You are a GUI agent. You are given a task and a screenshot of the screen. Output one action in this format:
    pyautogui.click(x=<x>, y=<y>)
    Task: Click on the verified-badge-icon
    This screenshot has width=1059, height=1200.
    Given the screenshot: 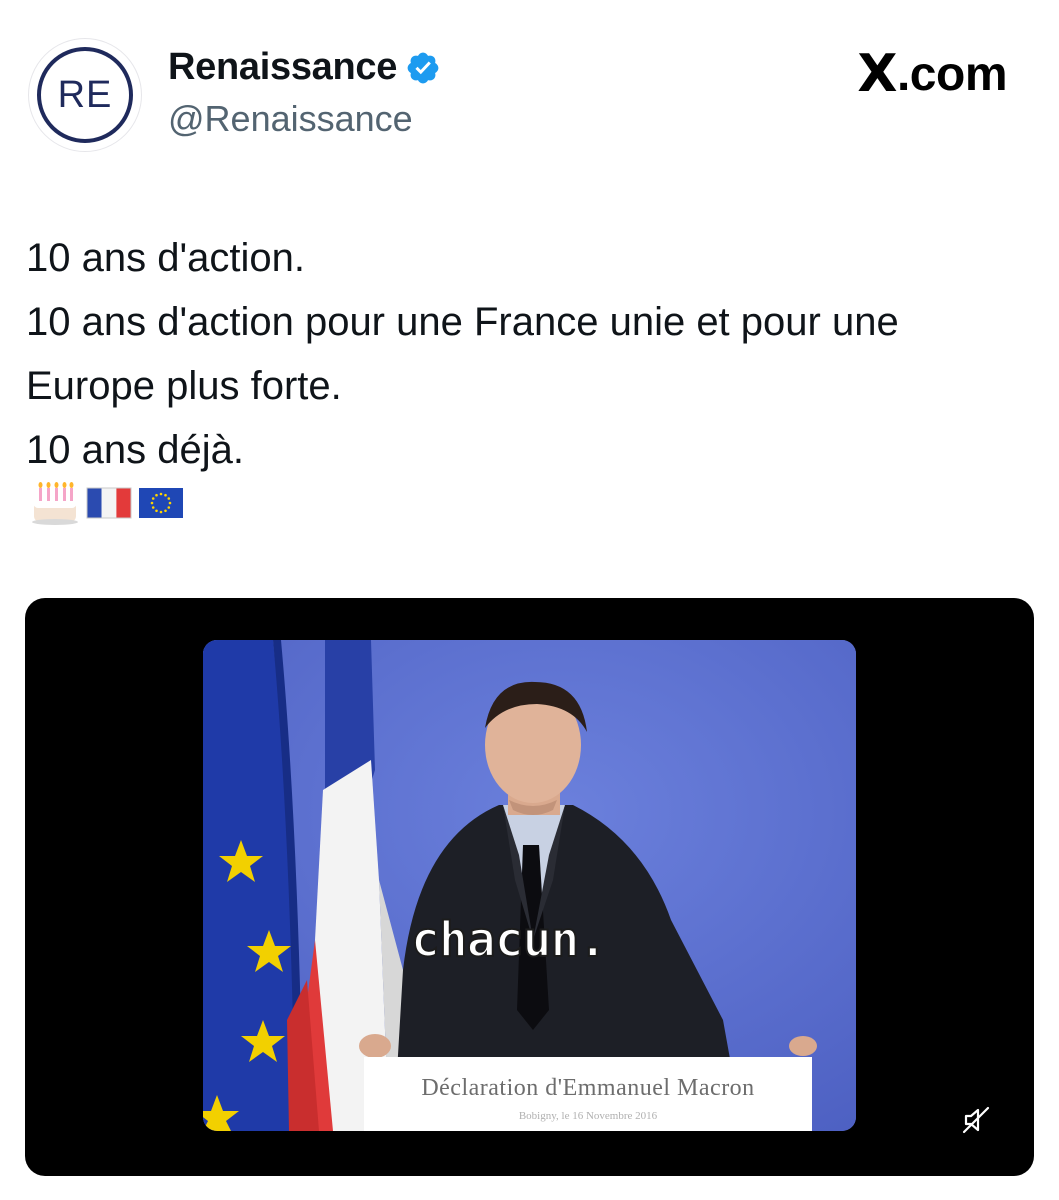 What is the action you would take?
    pyautogui.click(x=423, y=67)
    